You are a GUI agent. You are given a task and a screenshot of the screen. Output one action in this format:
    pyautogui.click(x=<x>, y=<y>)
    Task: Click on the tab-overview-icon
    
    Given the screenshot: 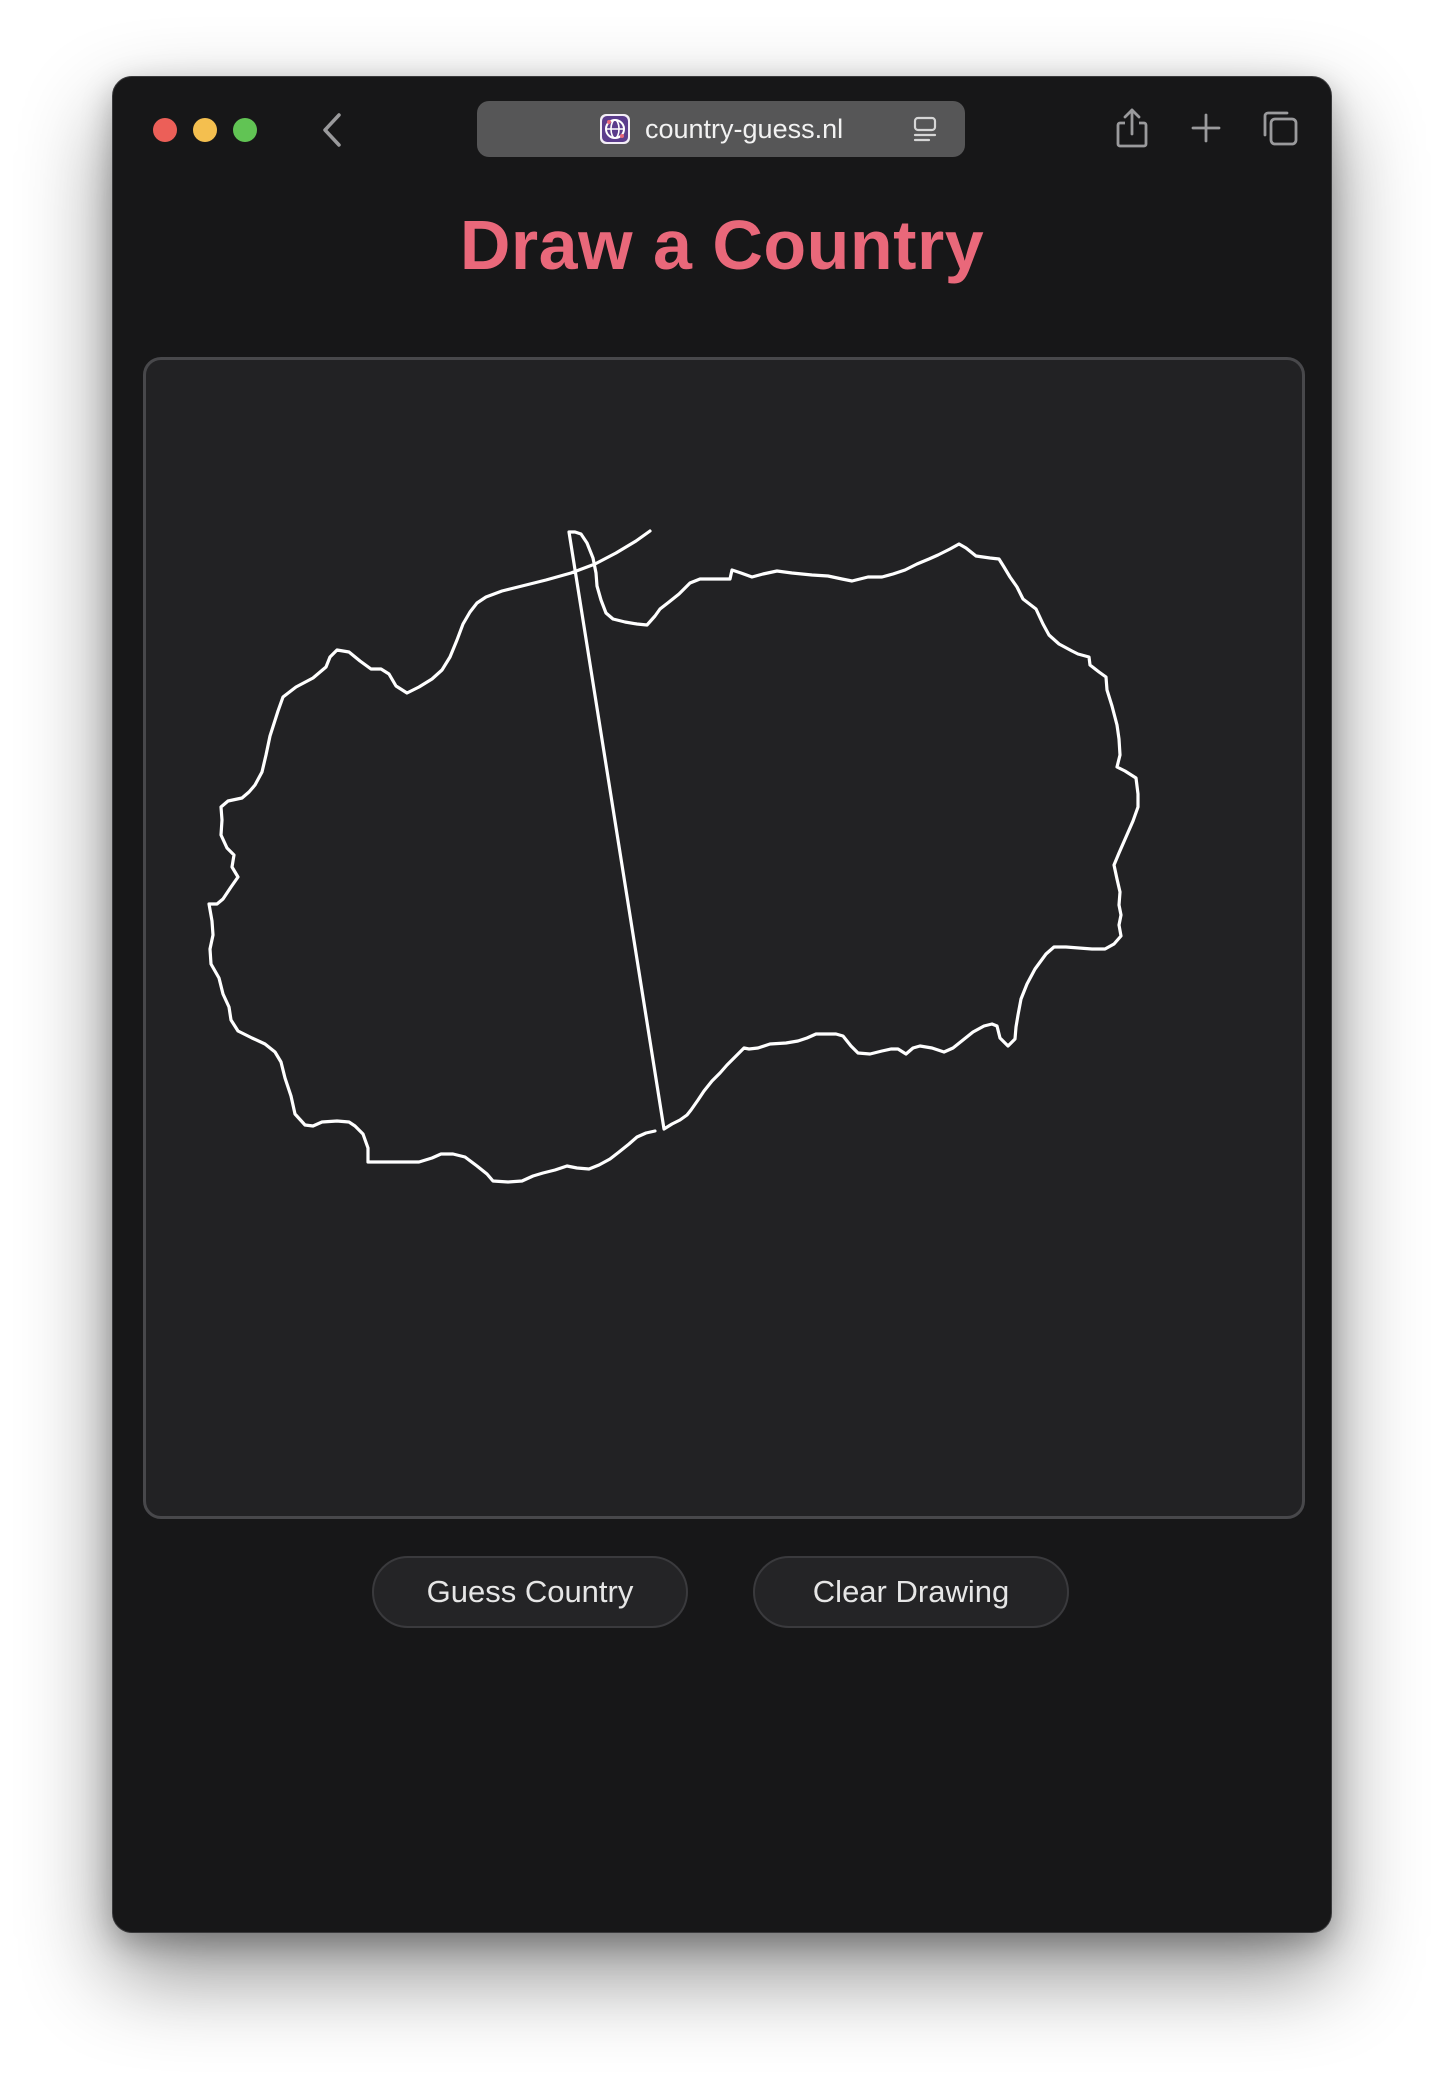 What is the action you would take?
    pyautogui.click(x=1280, y=128)
    